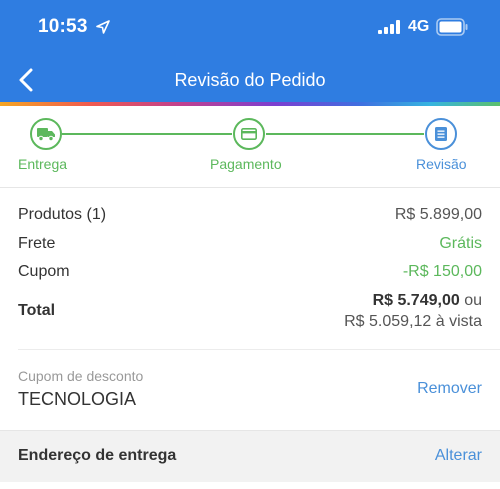 The width and height of the screenshot is (500, 489). What do you see at coordinates (62, 214) in the screenshot?
I see `products-label: Produtos (1)` at bounding box center [62, 214].